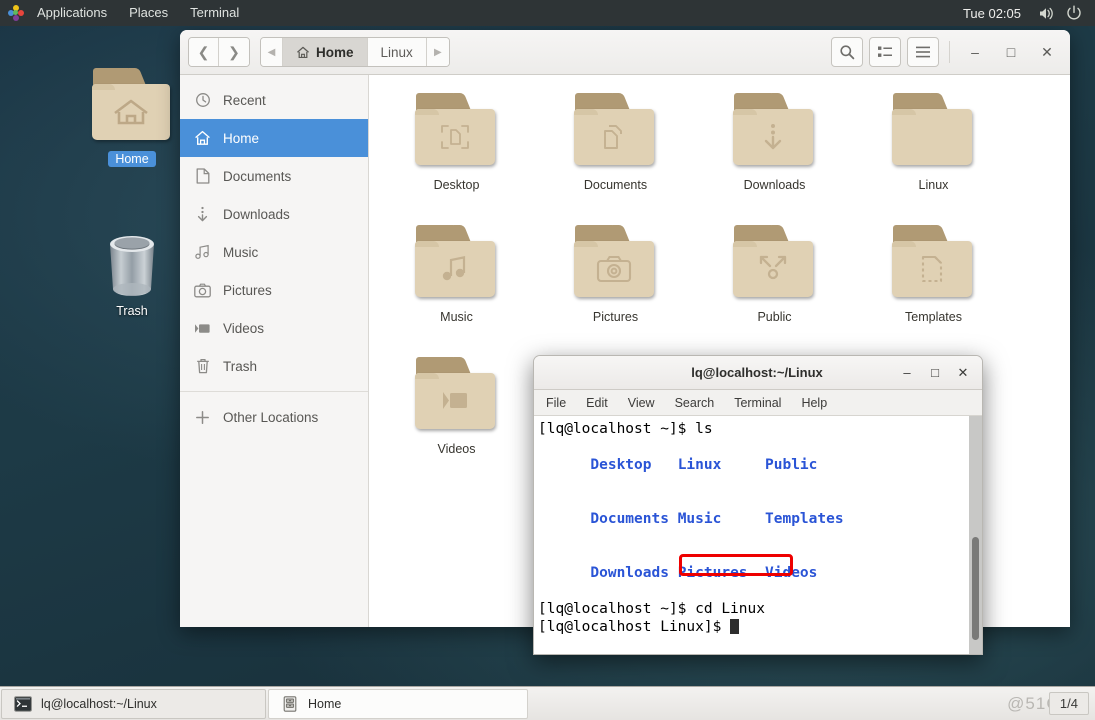 The image size is (1095, 720). What do you see at coordinates (274, 366) in the screenshot?
I see `sidebar-item-trash: Trash` at bounding box center [274, 366].